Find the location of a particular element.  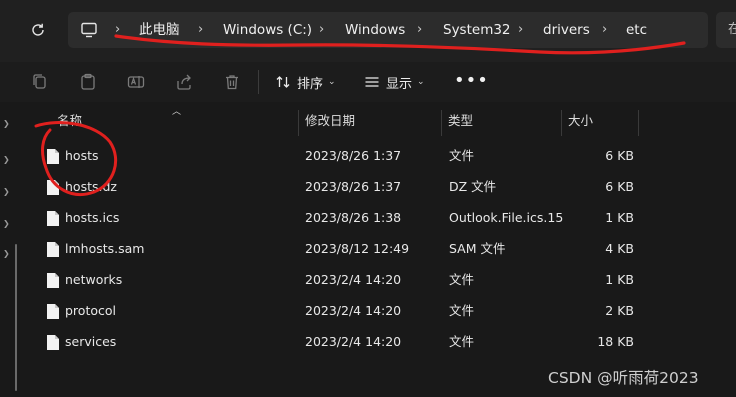

column-header-size: 大小 is located at coordinates (580, 123).